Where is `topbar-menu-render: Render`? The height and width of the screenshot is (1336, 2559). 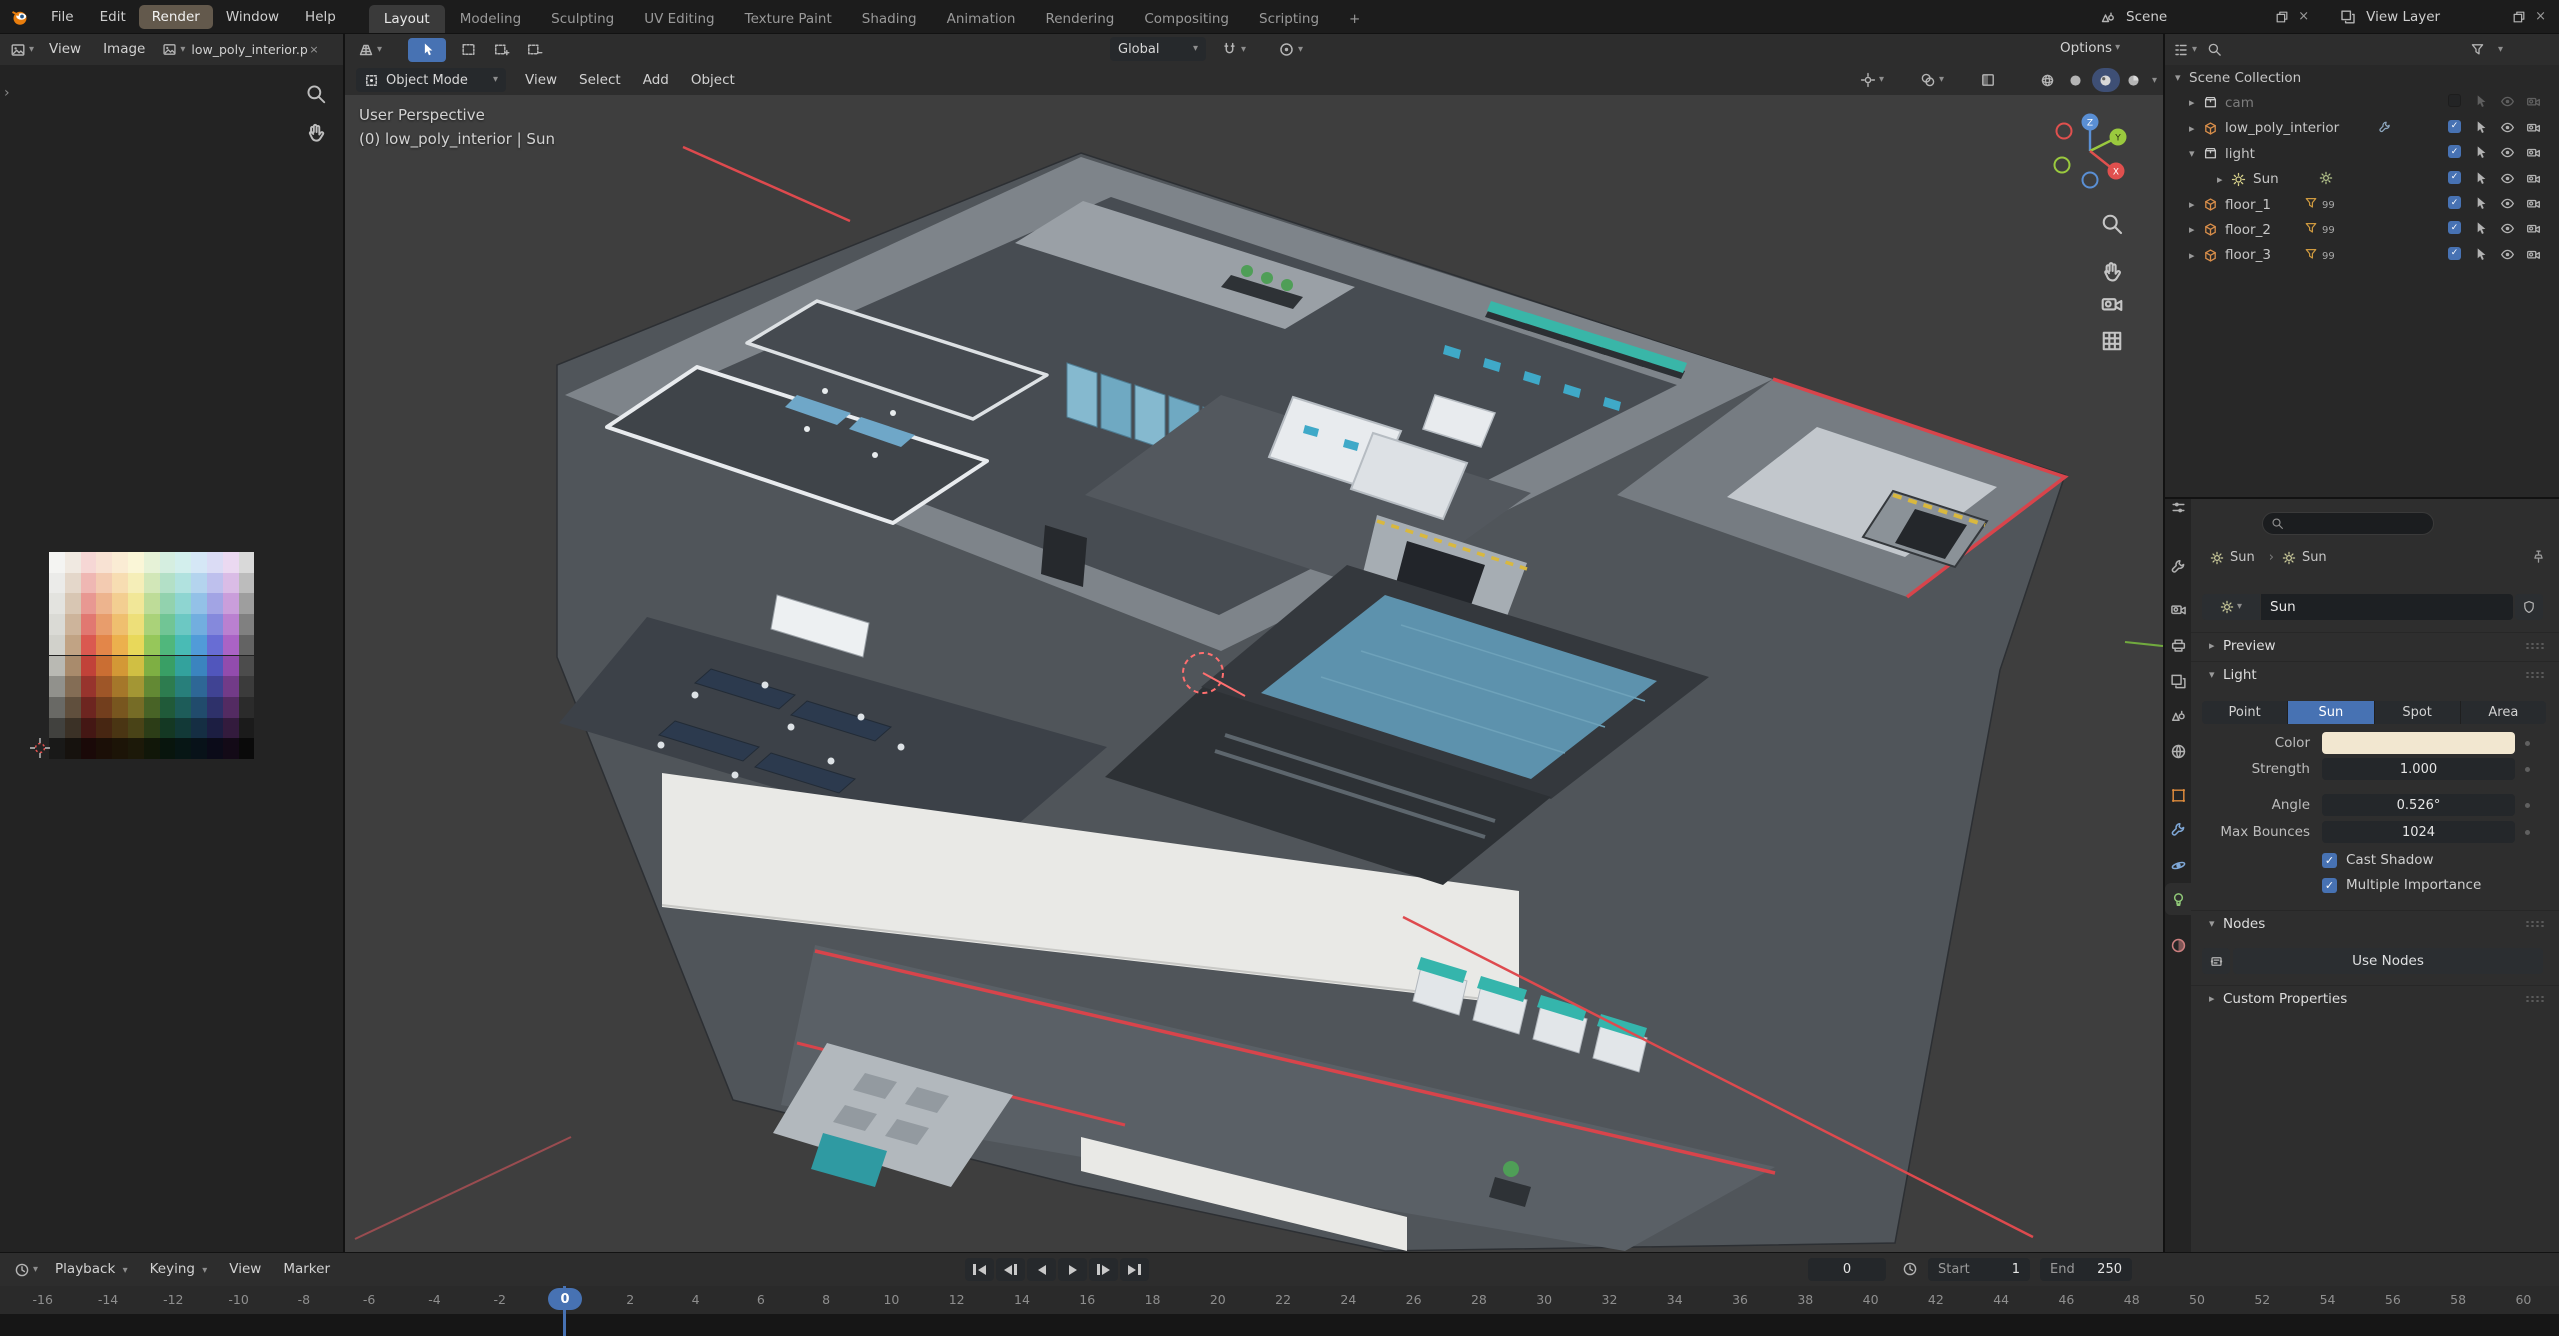 topbar-menu-render: Render is located at coordinates (175, 16).